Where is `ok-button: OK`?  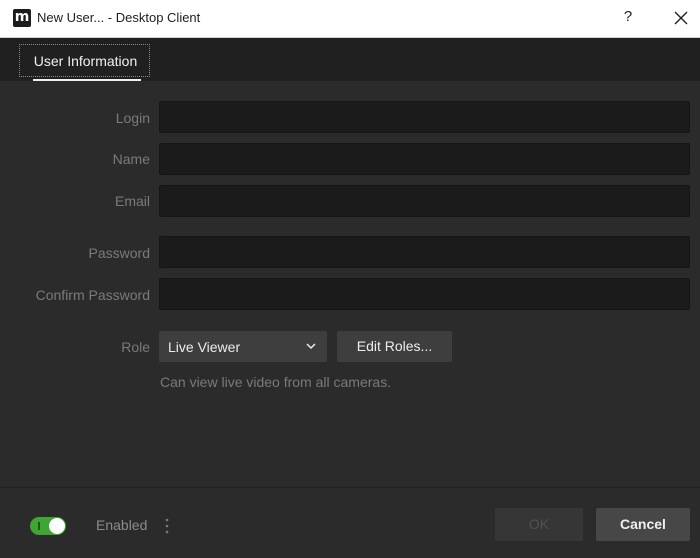
ok-button: OK is located at coordinates (539, 524).